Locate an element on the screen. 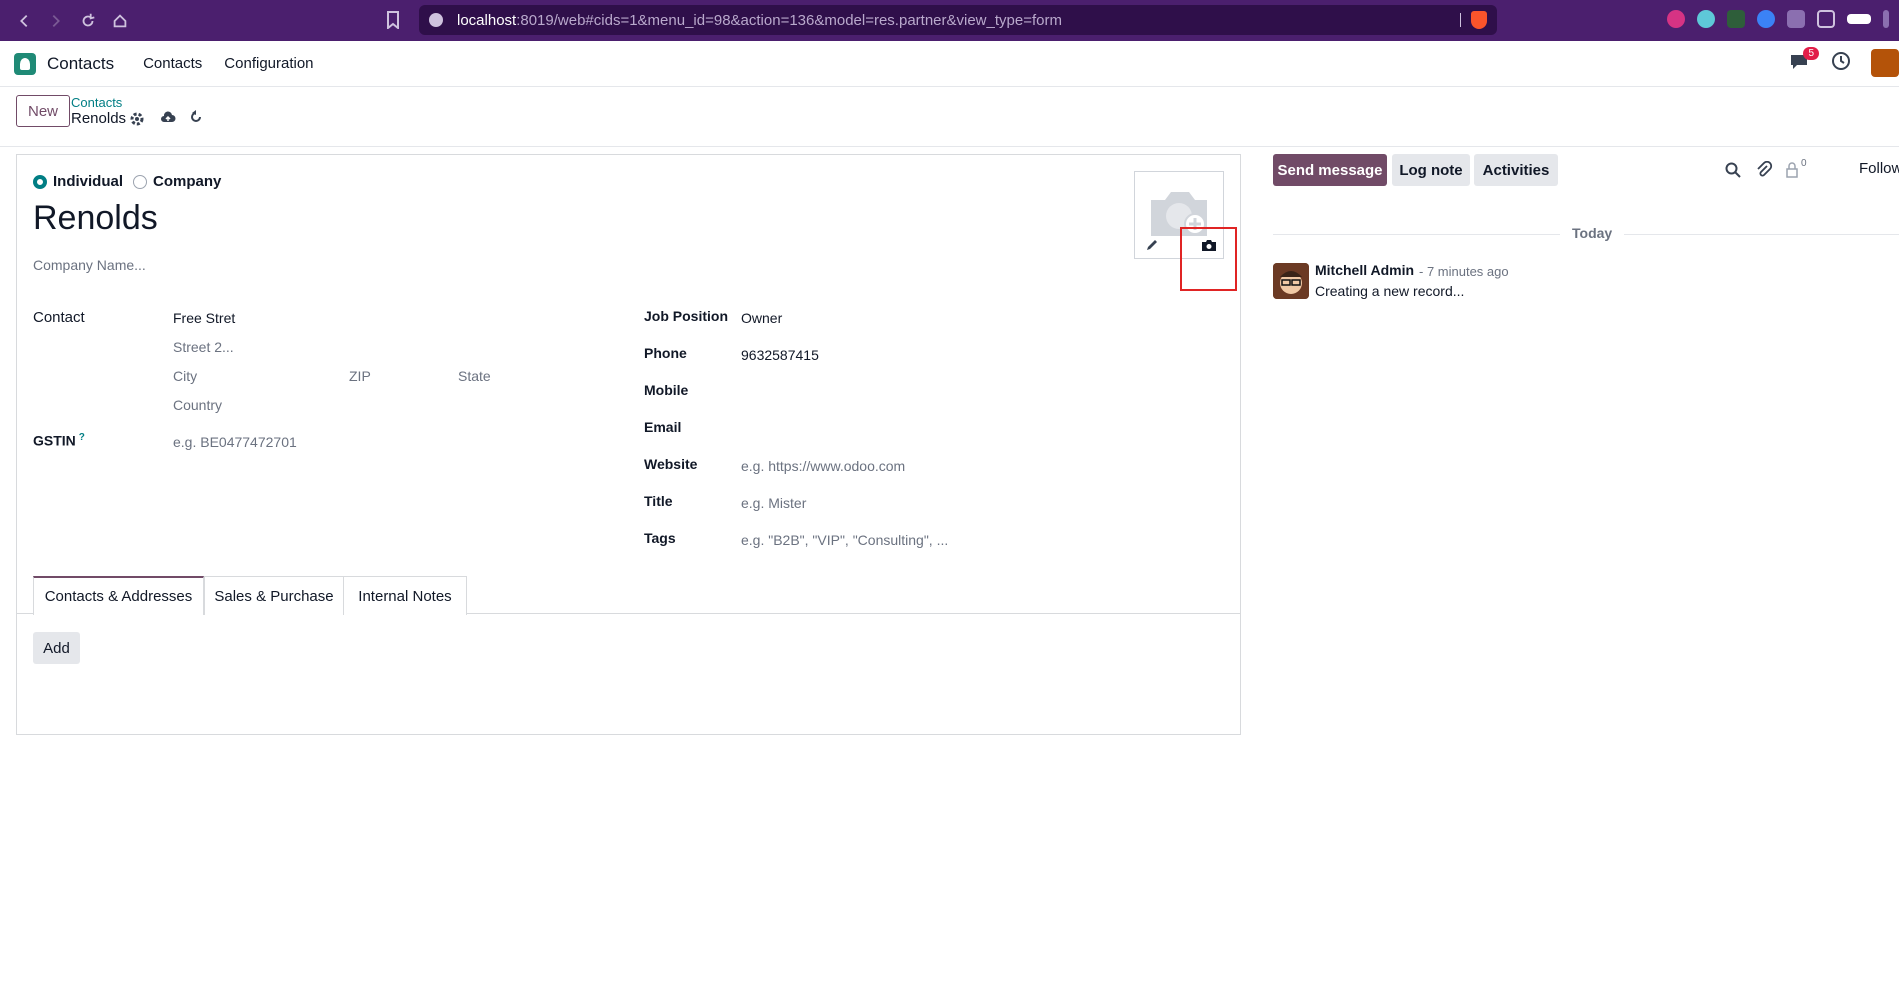  author-avatar is located at coordinates (1291, 281).